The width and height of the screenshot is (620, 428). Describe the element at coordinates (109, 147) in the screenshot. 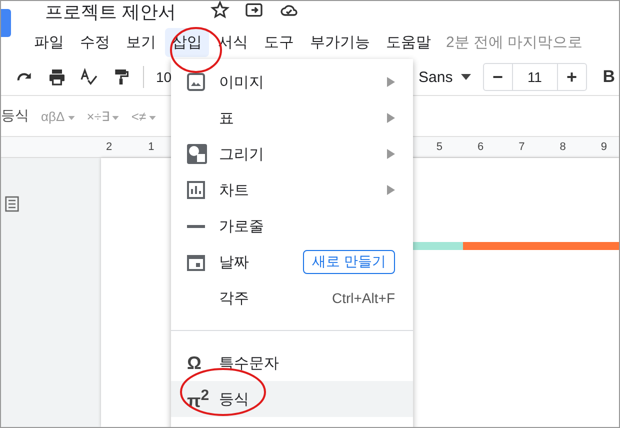

I see `ruler-number: 2` at that location.